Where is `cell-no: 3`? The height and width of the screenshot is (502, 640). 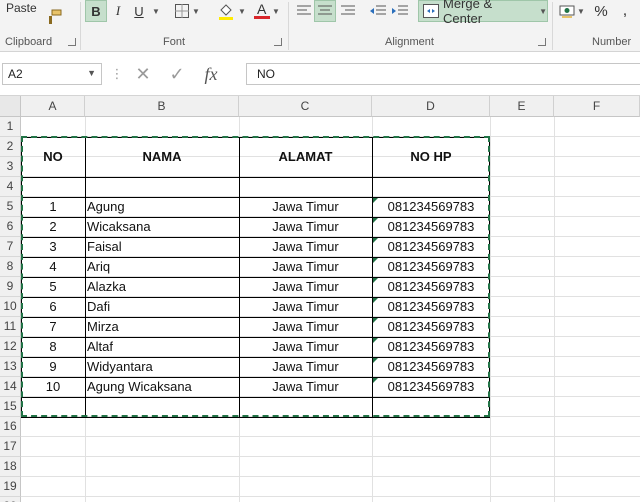 cell-no: 3 is located at coordinates (53, 247).